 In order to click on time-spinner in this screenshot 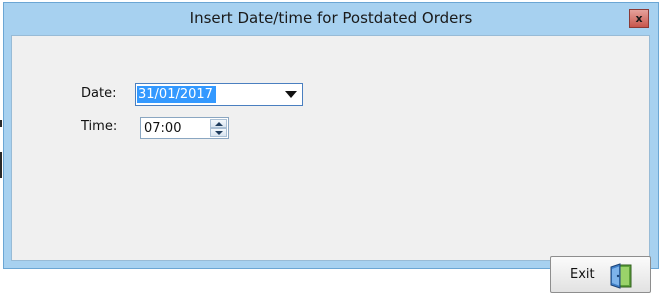, I will do `click(218, 128)`.